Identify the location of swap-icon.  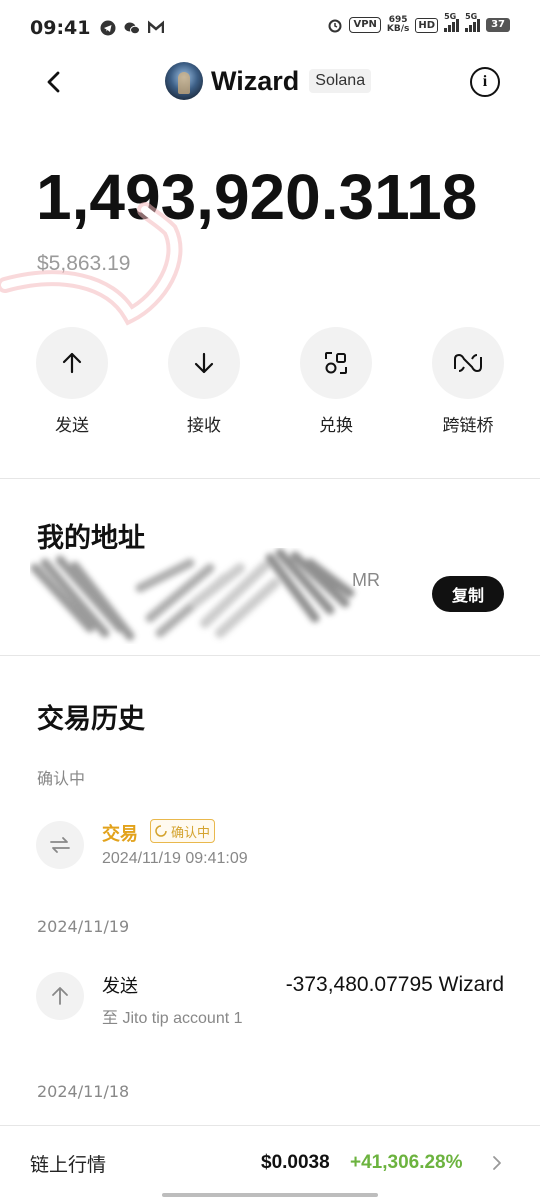
(336, 363).